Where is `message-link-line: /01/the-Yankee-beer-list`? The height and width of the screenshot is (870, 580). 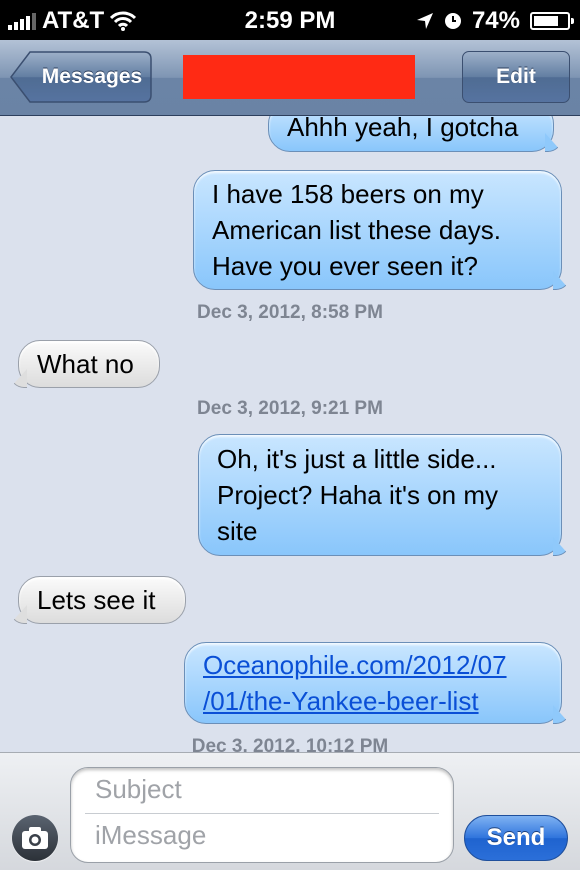 message-link-line: /01/the-Yankee-beer-list is located at coordinates (373, 701).